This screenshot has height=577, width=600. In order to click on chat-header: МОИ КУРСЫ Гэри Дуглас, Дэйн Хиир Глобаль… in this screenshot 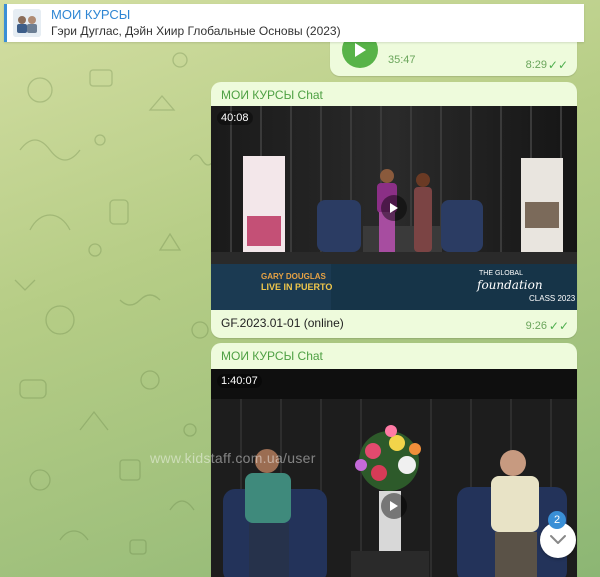, I will do `click(294, 23)`.